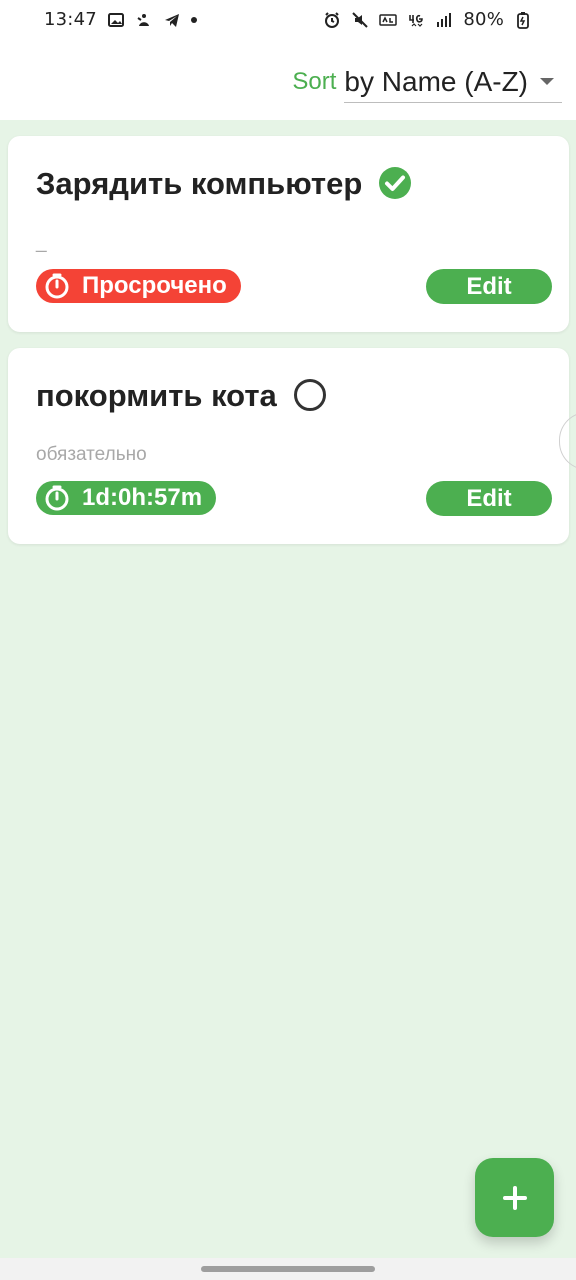 The image size is (576, 1280). I want to click on task-card: Зарядить компьютер _ Просрочено Edit, so click(288, 234).